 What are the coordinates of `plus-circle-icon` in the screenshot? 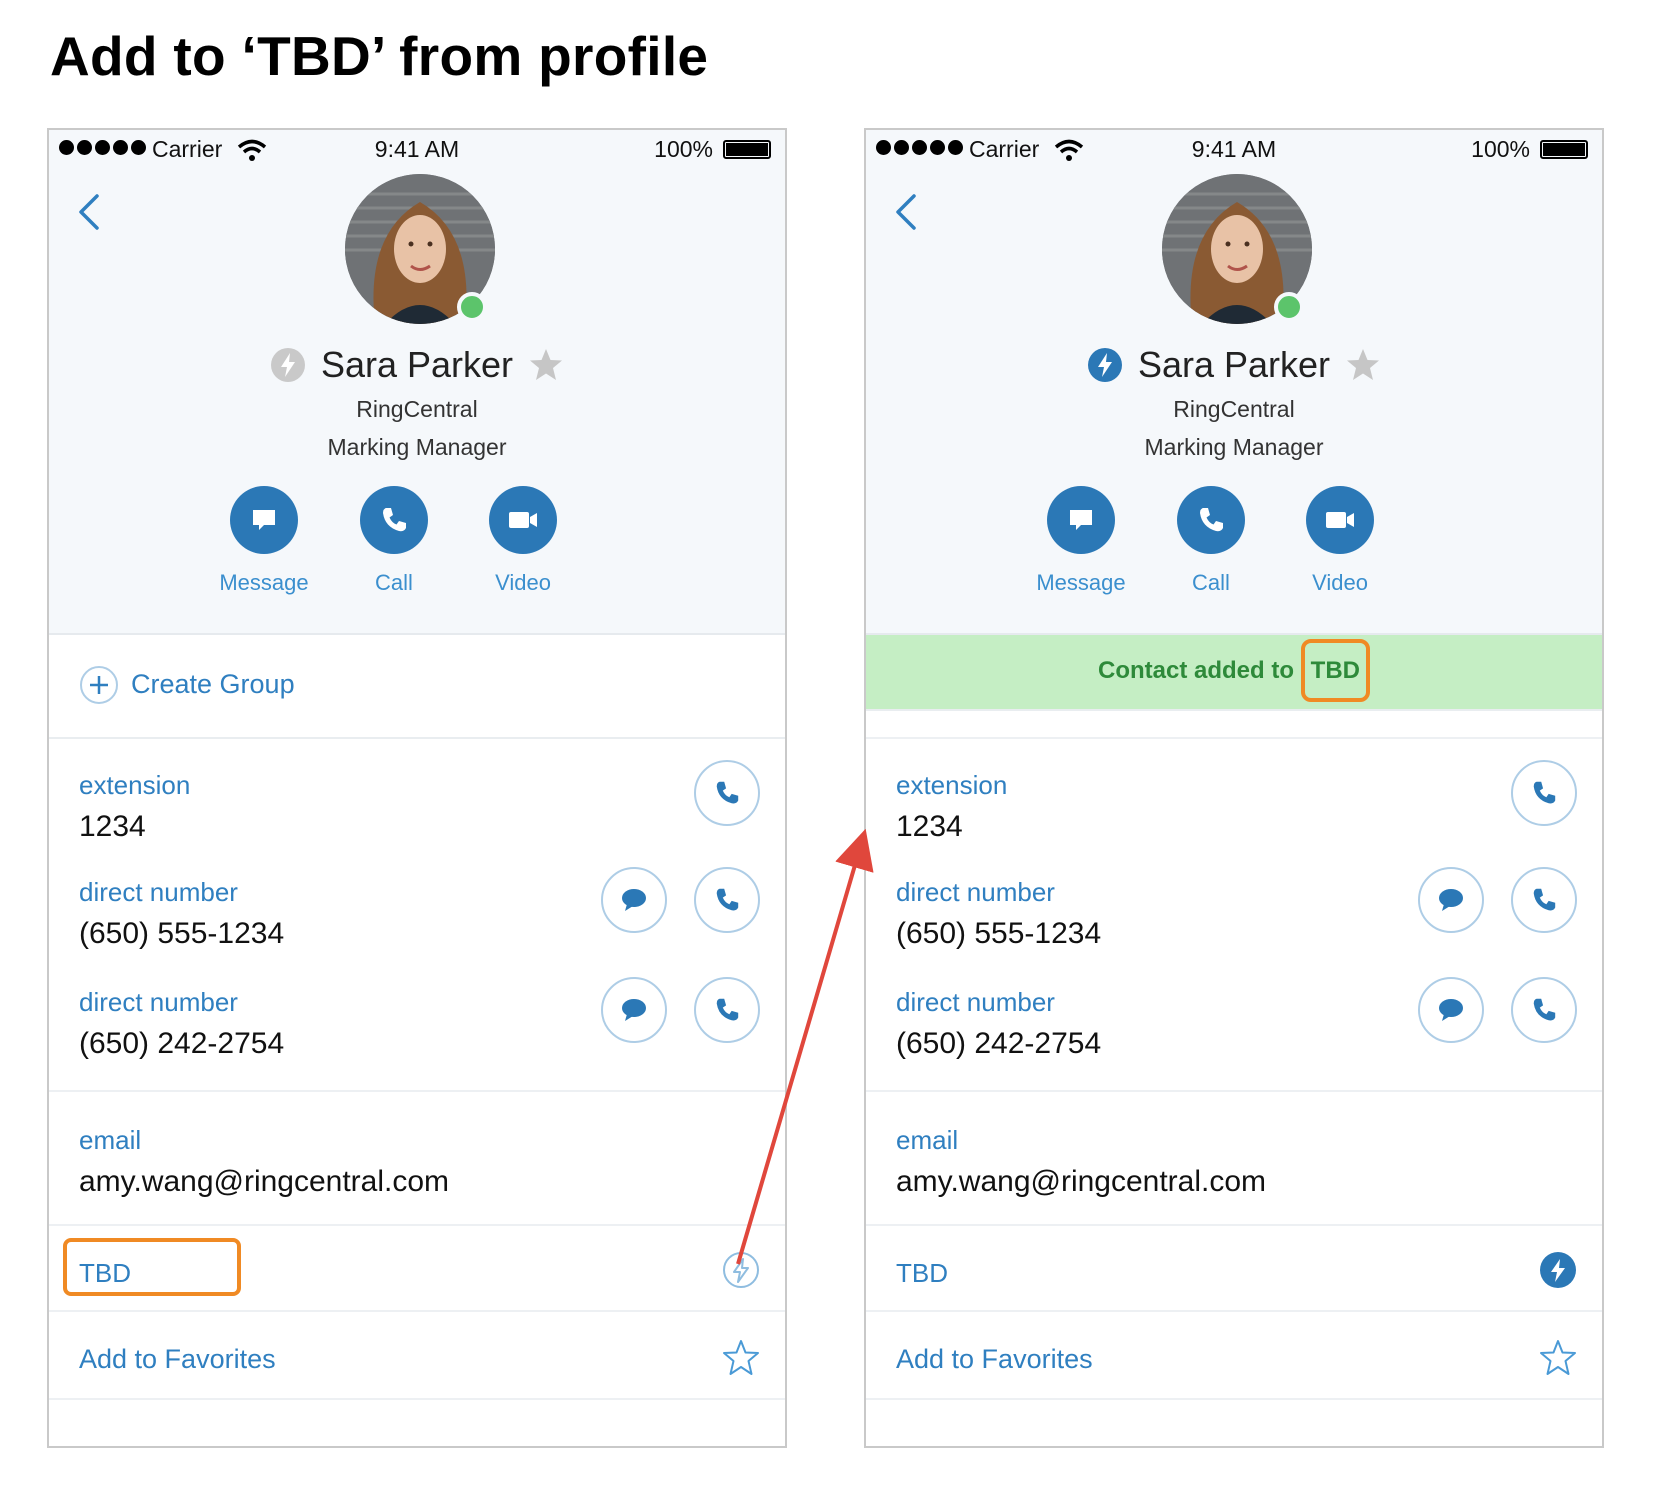 It's located at (99, 685).